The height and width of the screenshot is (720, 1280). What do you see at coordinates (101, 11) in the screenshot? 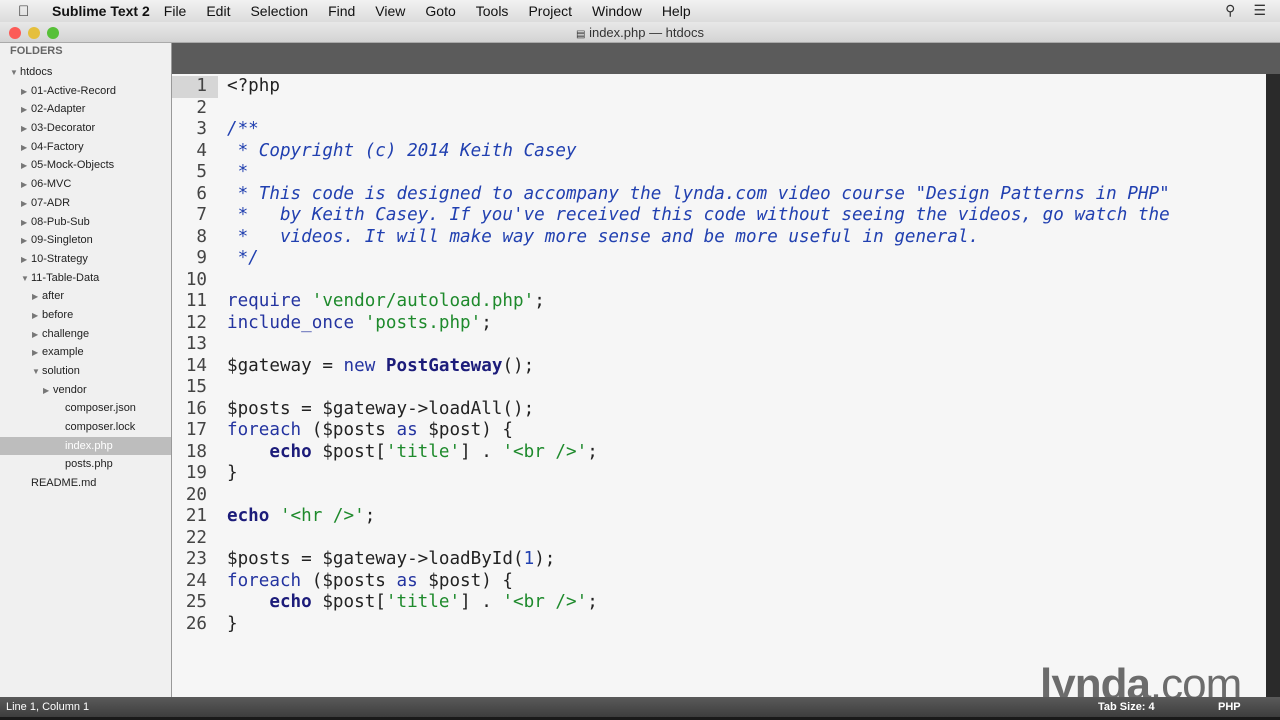
I see `app-menu: Sublime Text 2` at bounding box center [101, 11].